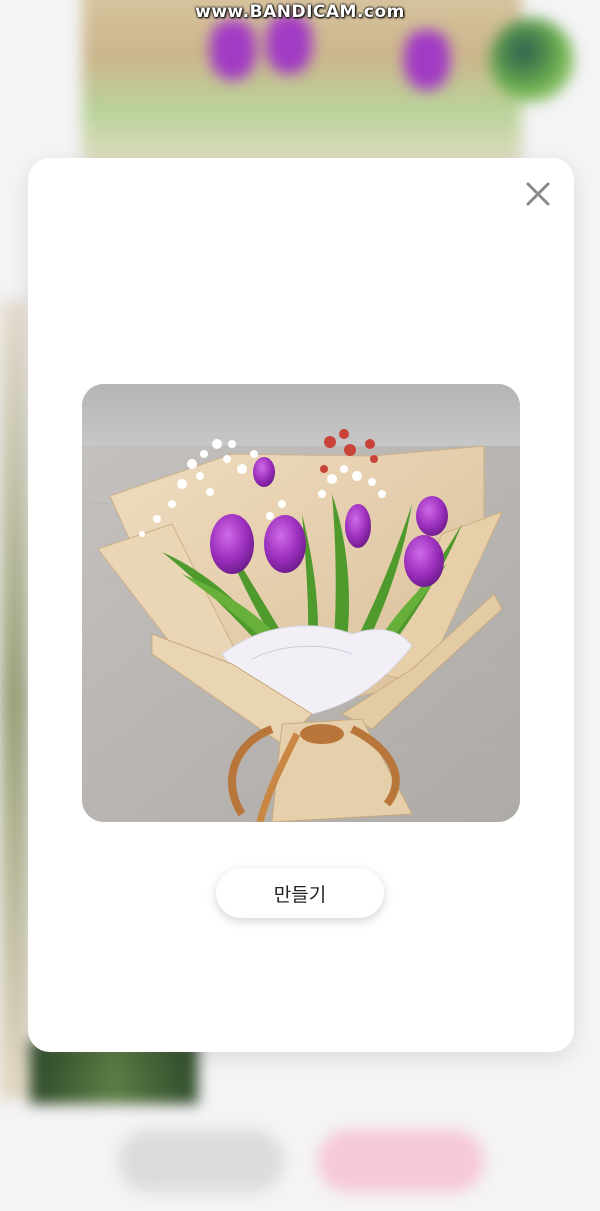  What do you see at coordinates (14, 700) in the screenshot?
I see `background-strip` at bounding box center [14, 700].